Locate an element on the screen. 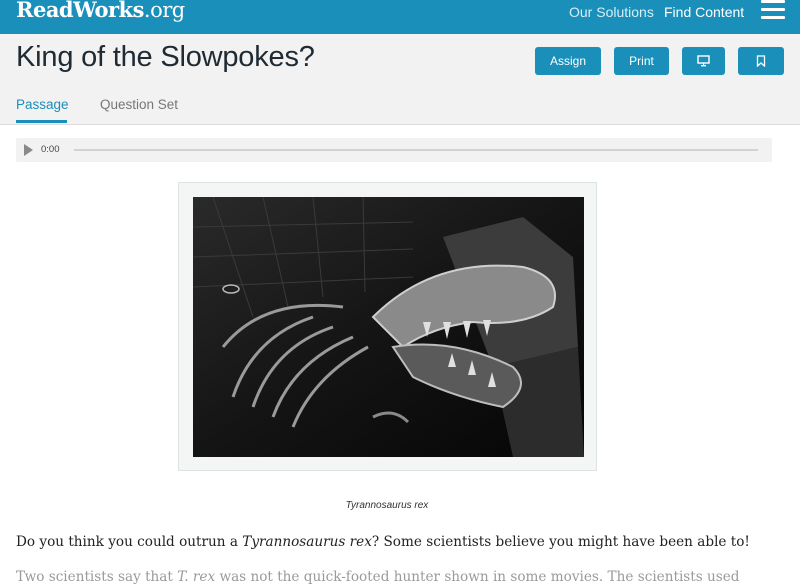 This screenshot has height=588, width=800. p2-text-start: Two scientists say that is located at coordinates (97, 577).